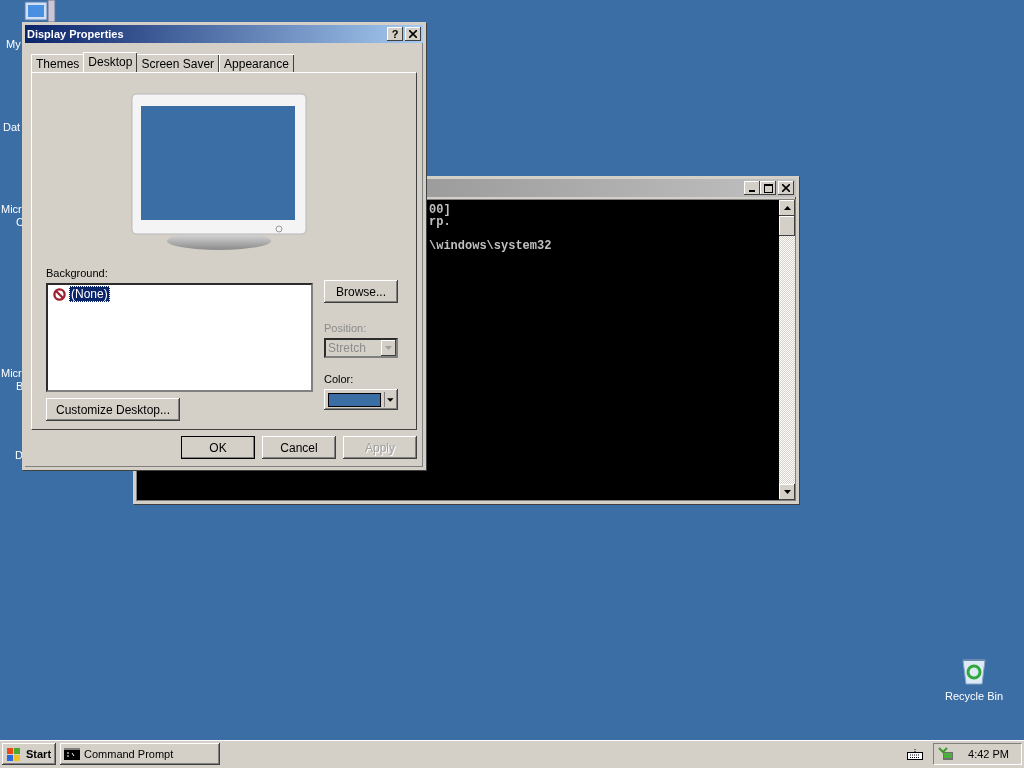  What do you see at coordinates (752, 188) in the screenshot?
I see `minimize-button` at bounding box center [752, 188].